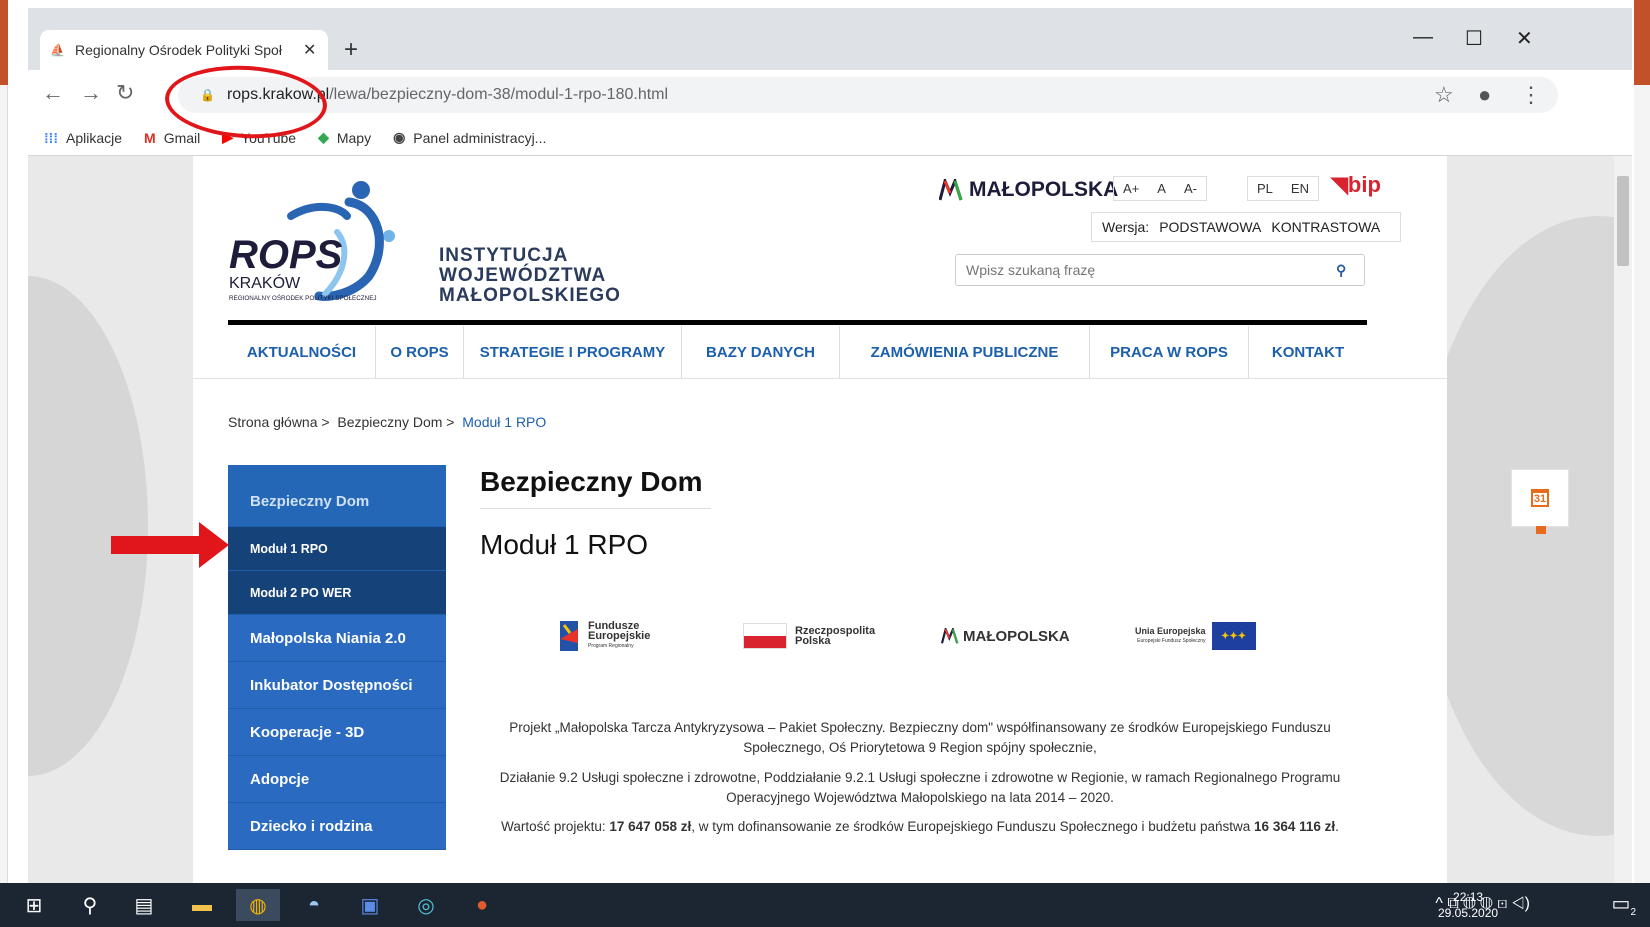 This screenshot has height=927, width=1650. I want to click on profile-icon: ●, so click(1484, 95).